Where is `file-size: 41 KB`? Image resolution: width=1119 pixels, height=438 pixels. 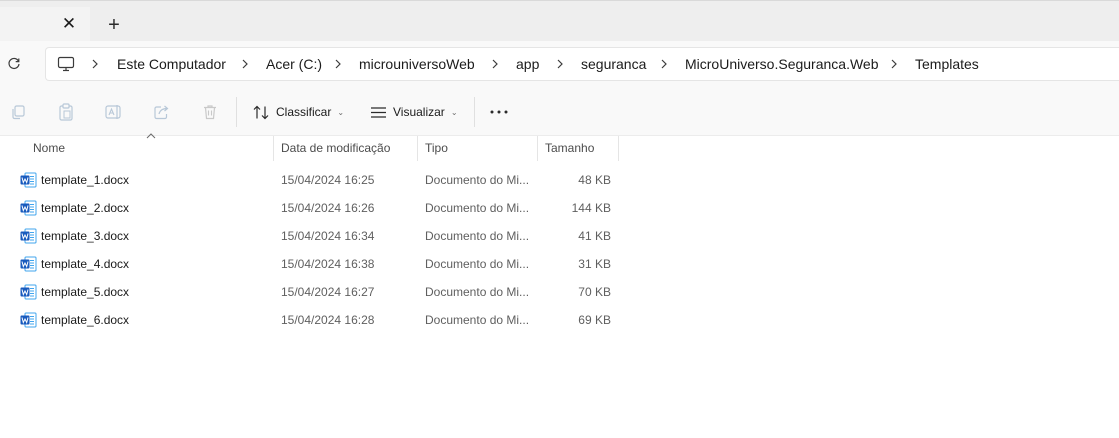
file-size: 41 KB is located at coordinates (594, 236).